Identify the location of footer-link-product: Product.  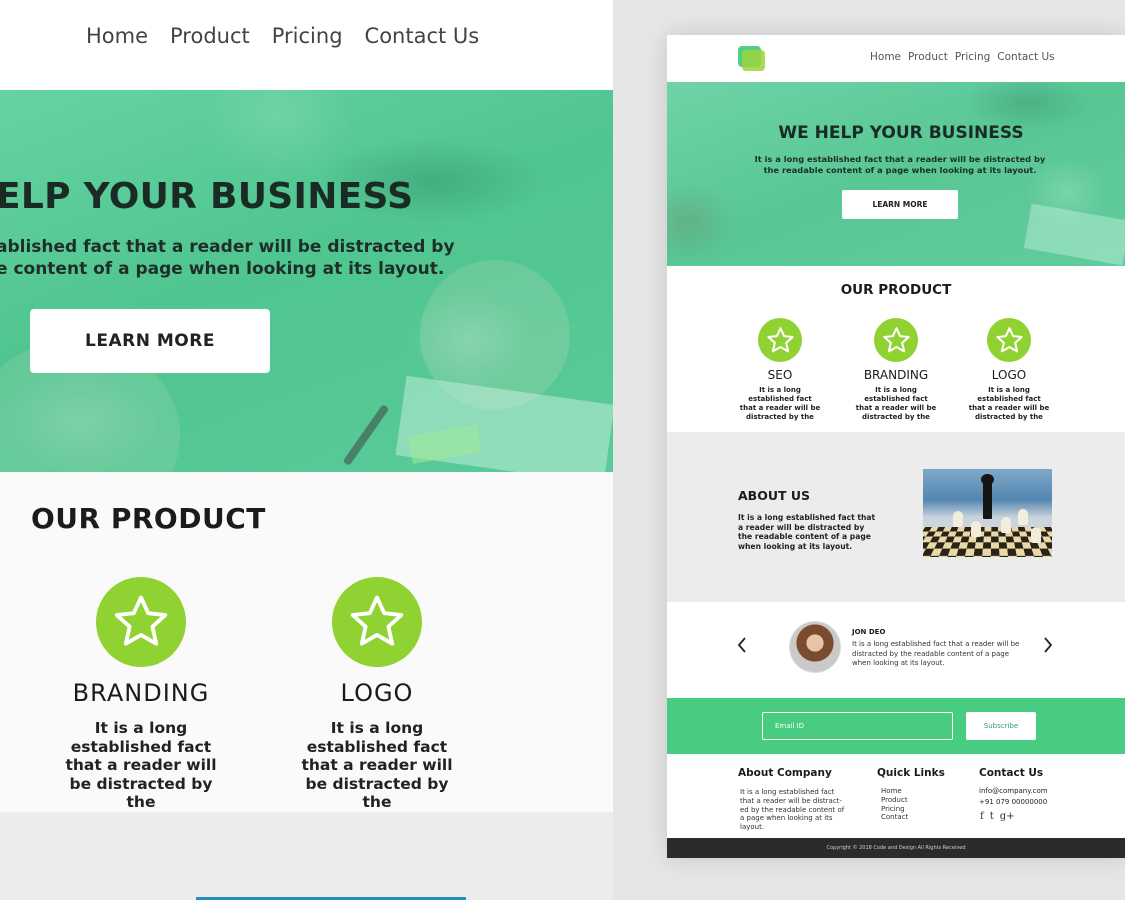
(894, 800).